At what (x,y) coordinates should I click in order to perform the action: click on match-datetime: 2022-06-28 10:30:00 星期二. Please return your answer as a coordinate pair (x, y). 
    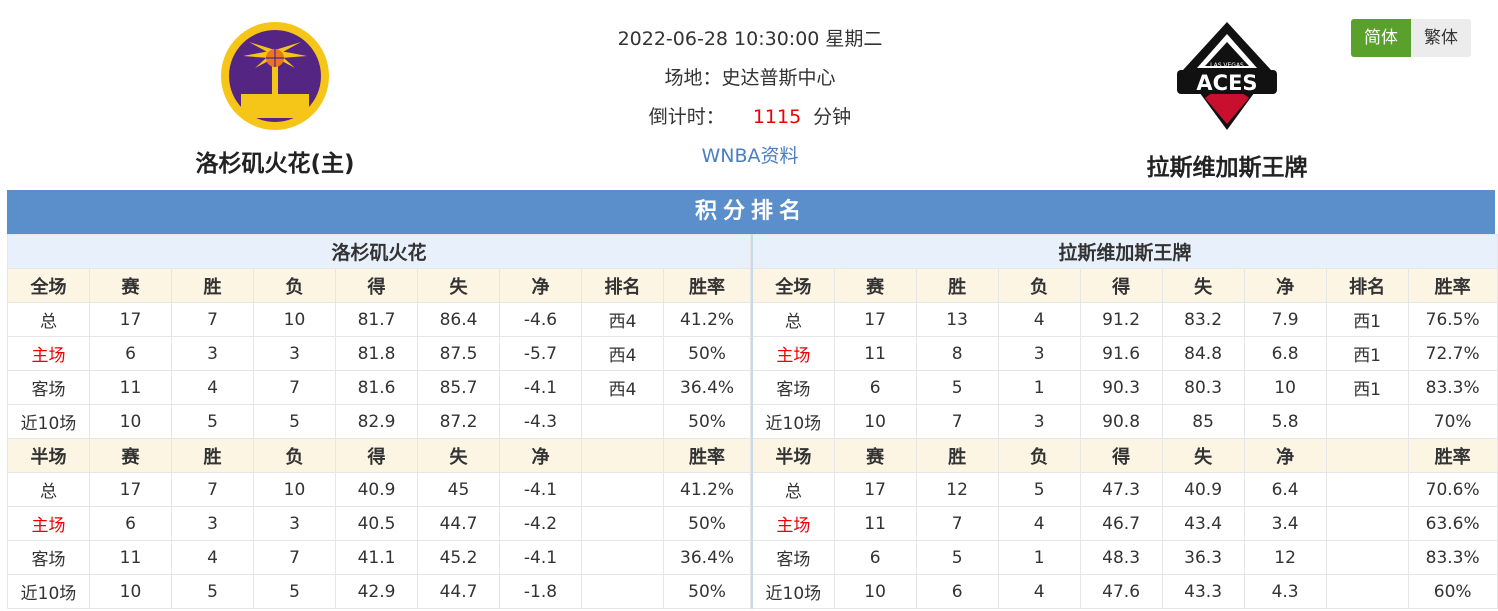
    Looking at the image, I should click on (750, 39).